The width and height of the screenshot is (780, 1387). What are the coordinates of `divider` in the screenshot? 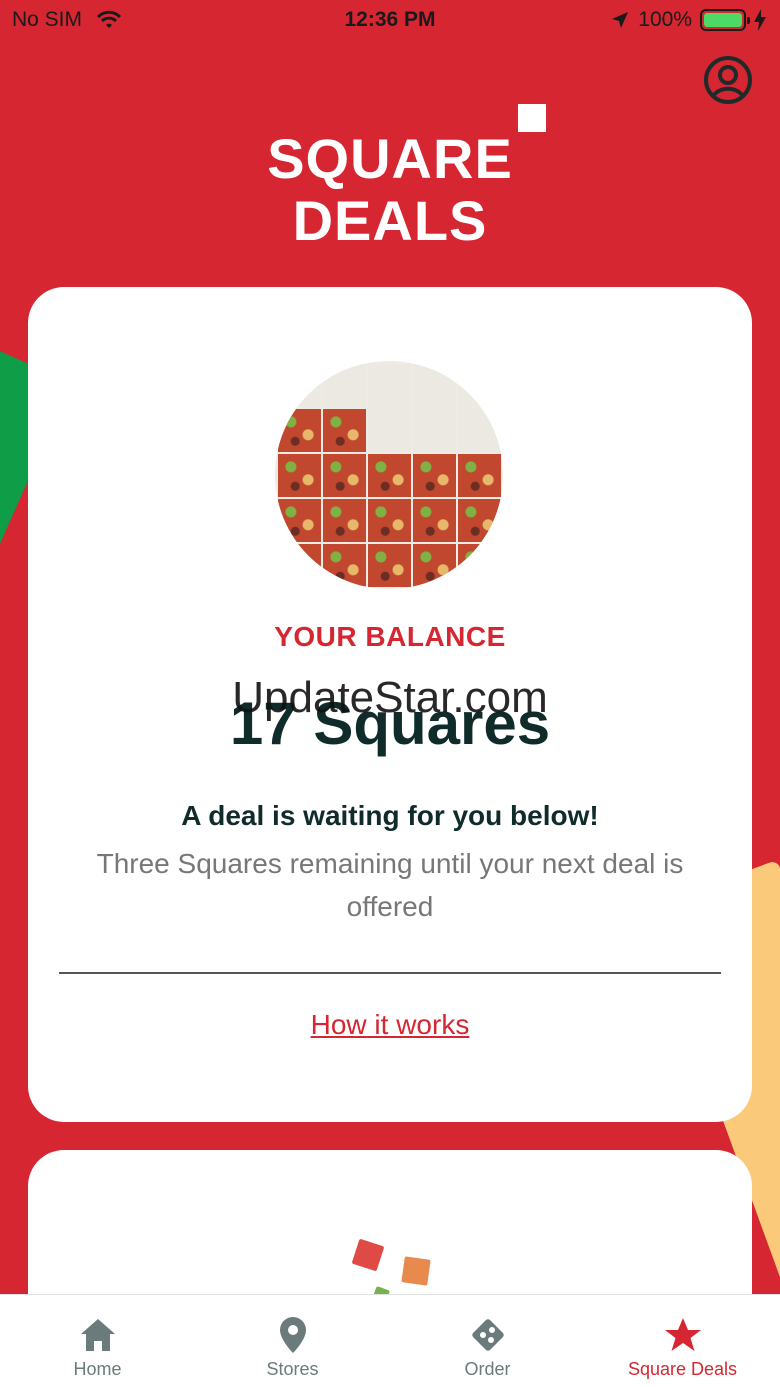 It's located at (390, 973).